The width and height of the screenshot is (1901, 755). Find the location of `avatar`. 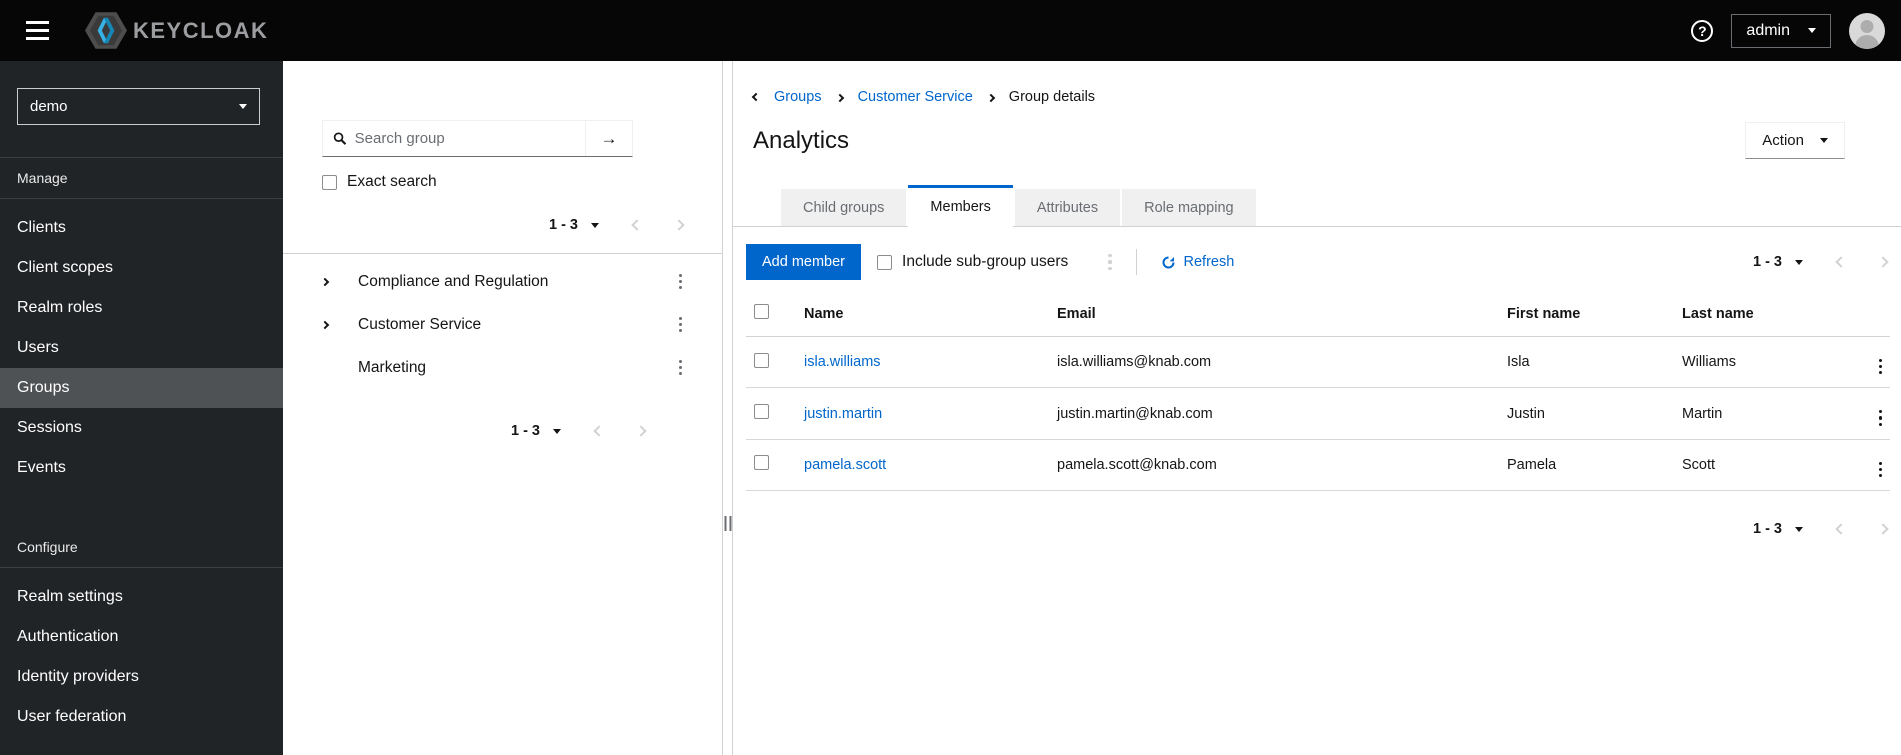

avatar is located at coordinates (1867, 30).